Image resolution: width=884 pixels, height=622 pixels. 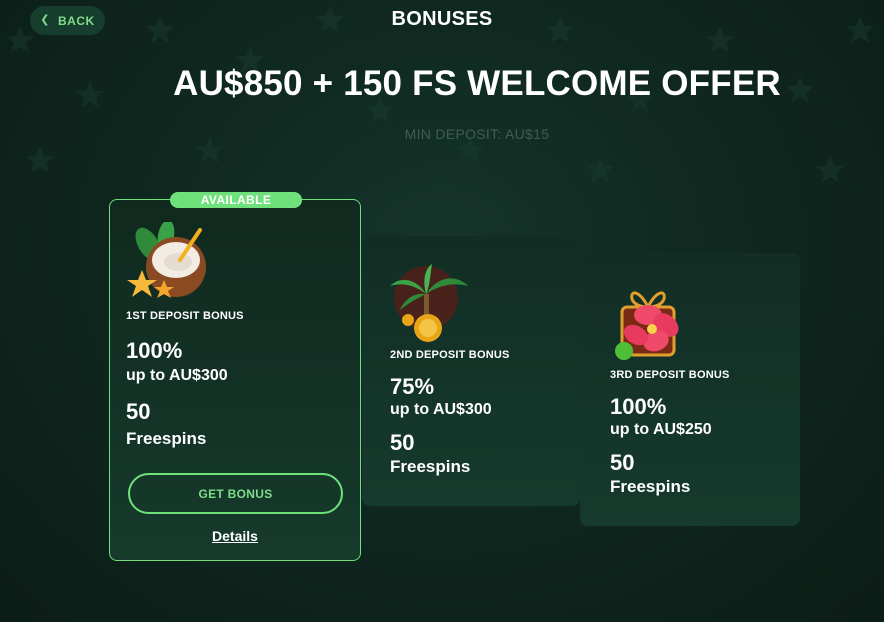 I want to click on bonus-card-title: 3RD DEPOSIT BONUS, so click(x=670, y=375).